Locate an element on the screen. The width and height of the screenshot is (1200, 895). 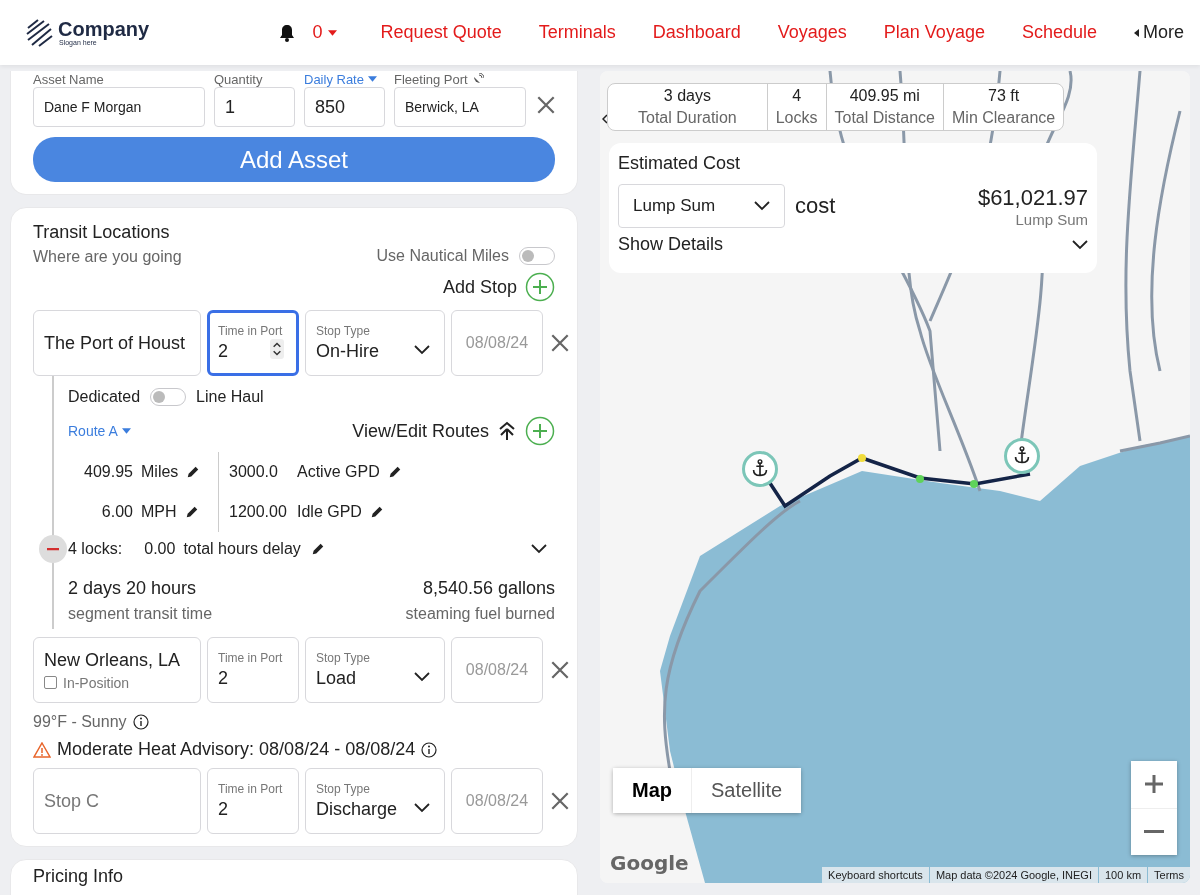
fuel-label: steaming fuel burned is located at coordinates (480, 614).